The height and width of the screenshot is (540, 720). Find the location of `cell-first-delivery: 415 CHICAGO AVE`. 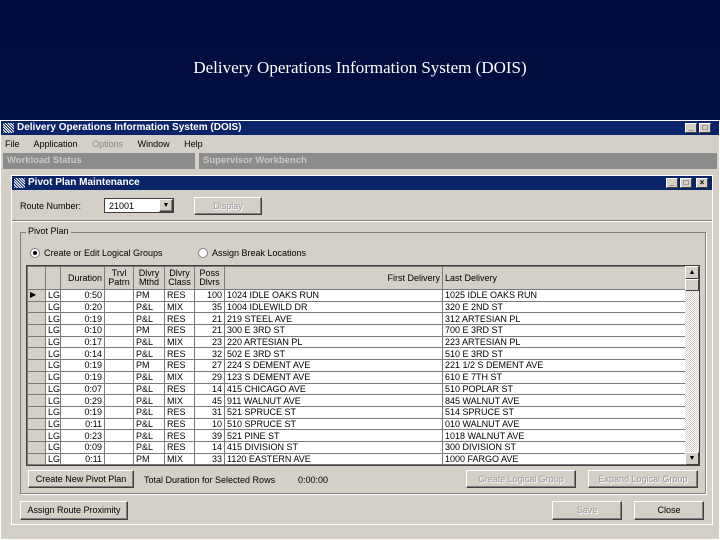

cell-first-delivery: 415 CHICAGO AVE is located at coordinates (333, 389).